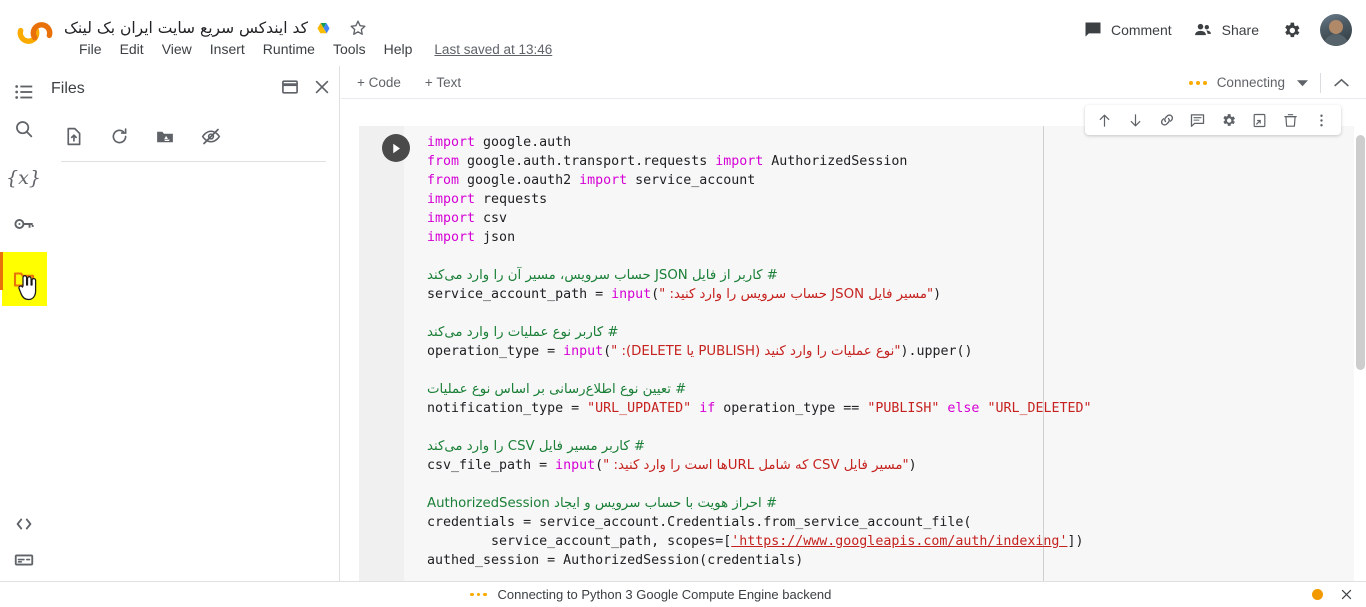 Image resolution: width=1366 pixels, height=607 pixels. What do you see at coordinates (177, 49) in the screenshot?
I see `menu-view: View` at bounding box center [177, 49].